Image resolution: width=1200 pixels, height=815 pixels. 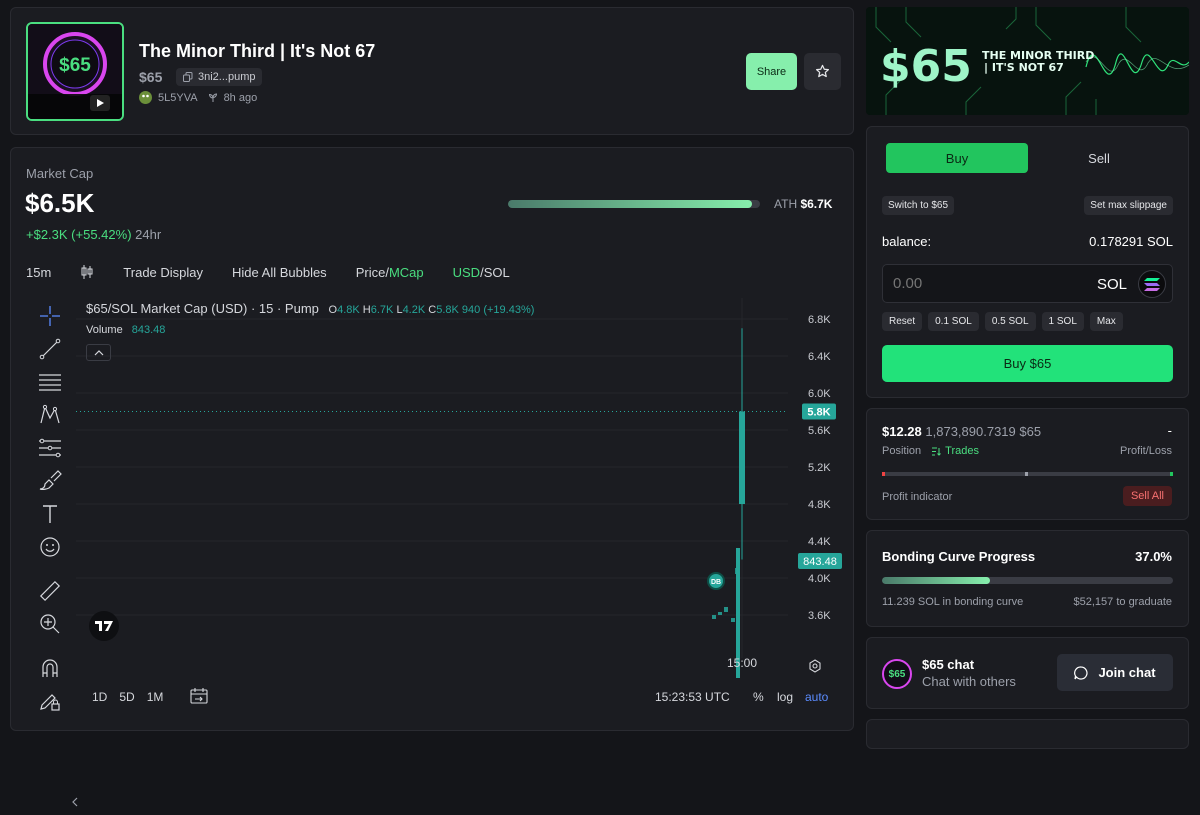 What do you see at coordinates (926, 66) in the screenshot?
I see `banner-big-text: $65` at bounding box center [926, 66].